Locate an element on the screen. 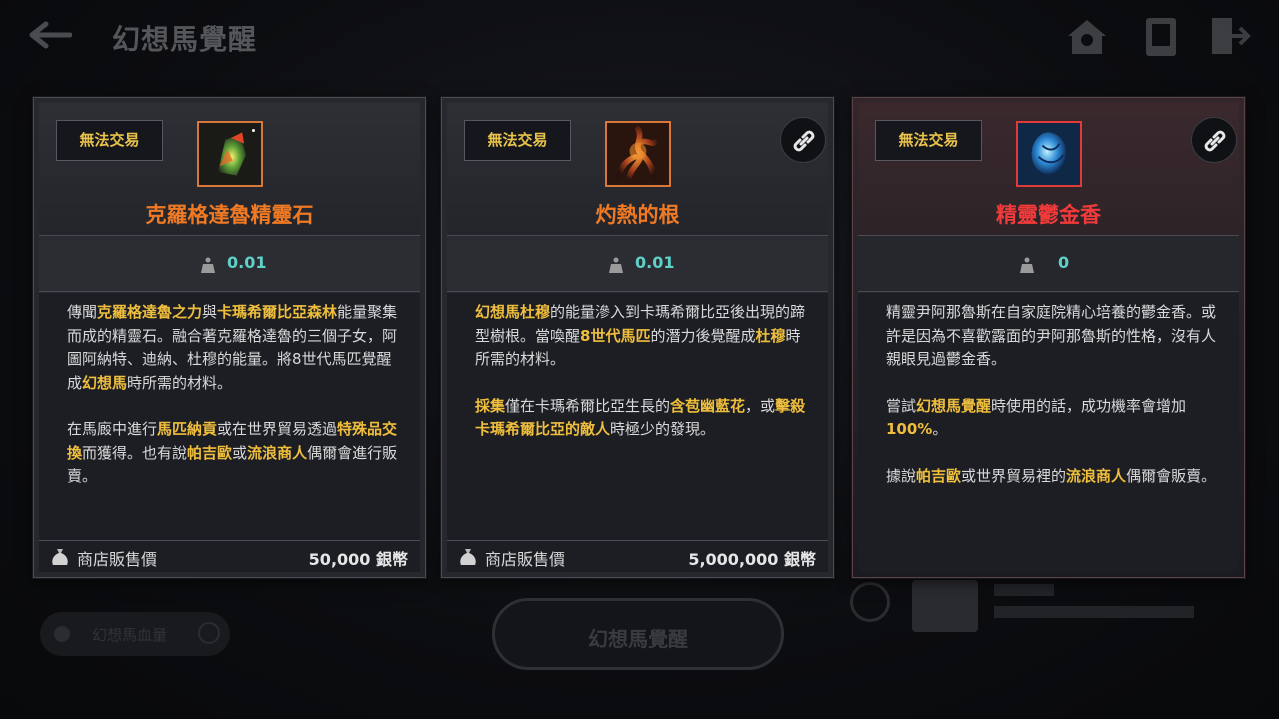  description-text: 或世界貿易裡的 is located at coordinates (1014, 475).